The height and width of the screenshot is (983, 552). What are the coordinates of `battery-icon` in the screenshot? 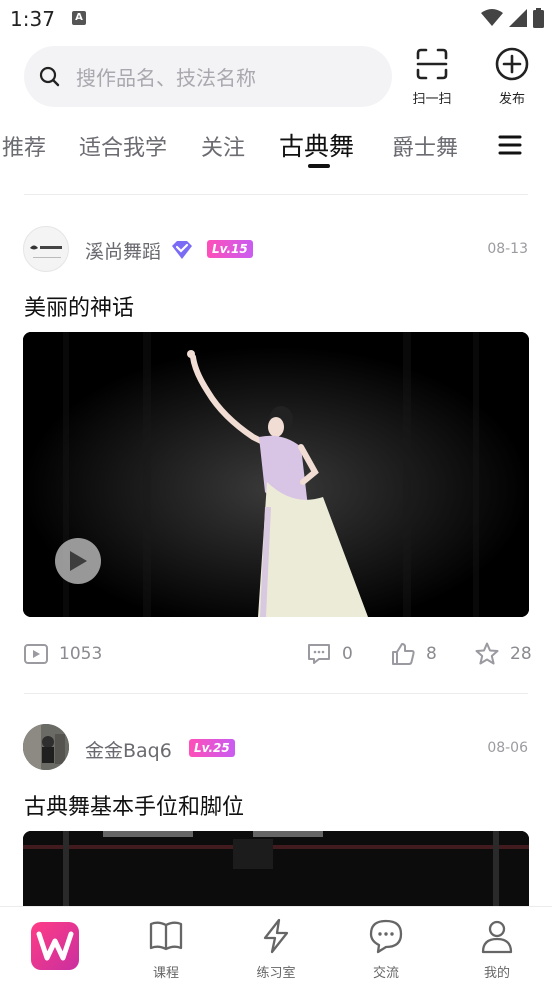 It's located at (538, 18).